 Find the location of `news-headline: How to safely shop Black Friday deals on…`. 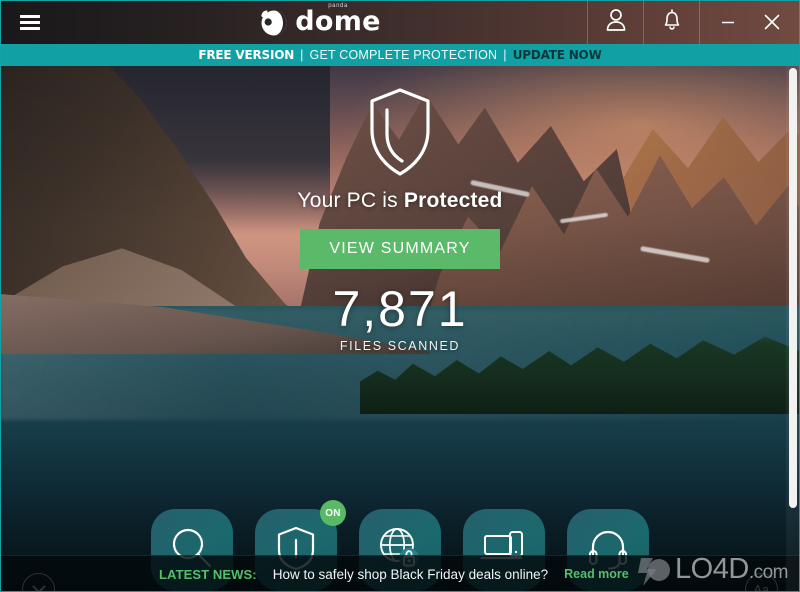

news-headline: How to safely shop Black Friday deals on… is located at coordinates (410, 574).